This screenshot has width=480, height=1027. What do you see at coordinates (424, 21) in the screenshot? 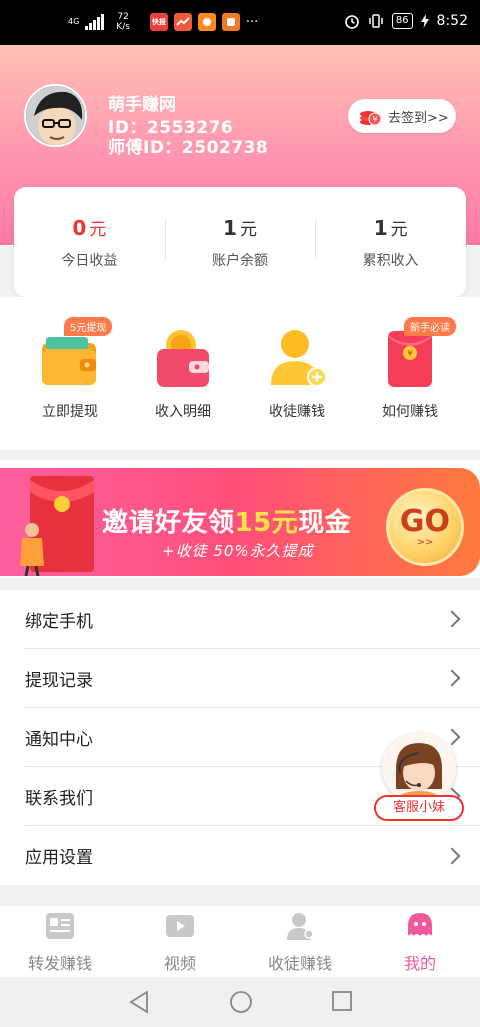
I see `charging-icon` at bounding box center [424, 21].